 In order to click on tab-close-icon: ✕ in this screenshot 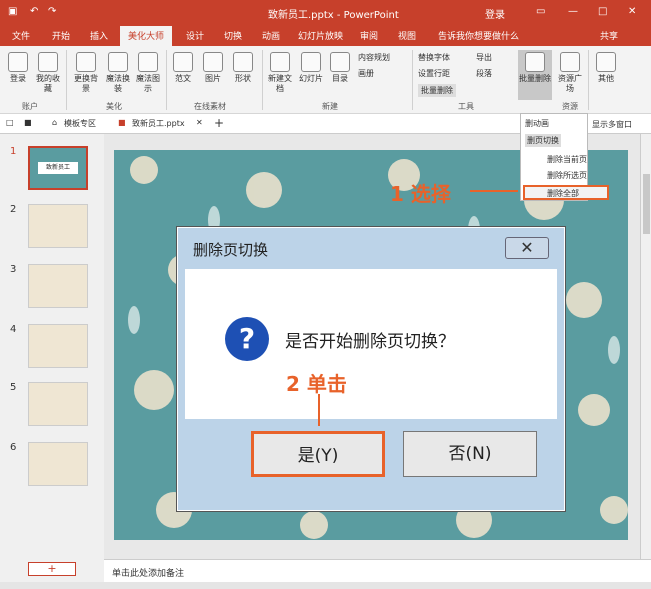, I will do `click(199, 122)`.